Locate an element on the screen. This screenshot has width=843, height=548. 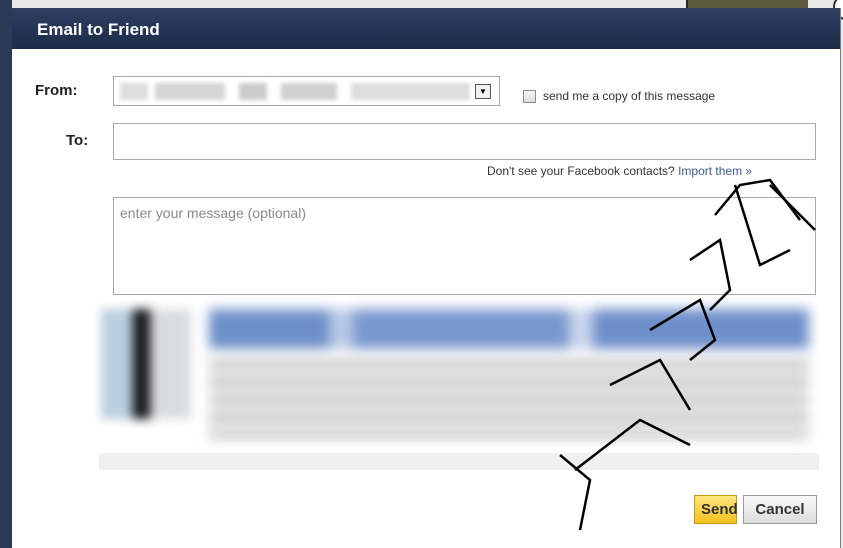
background-left-strip is located at coordinates (6, 274).